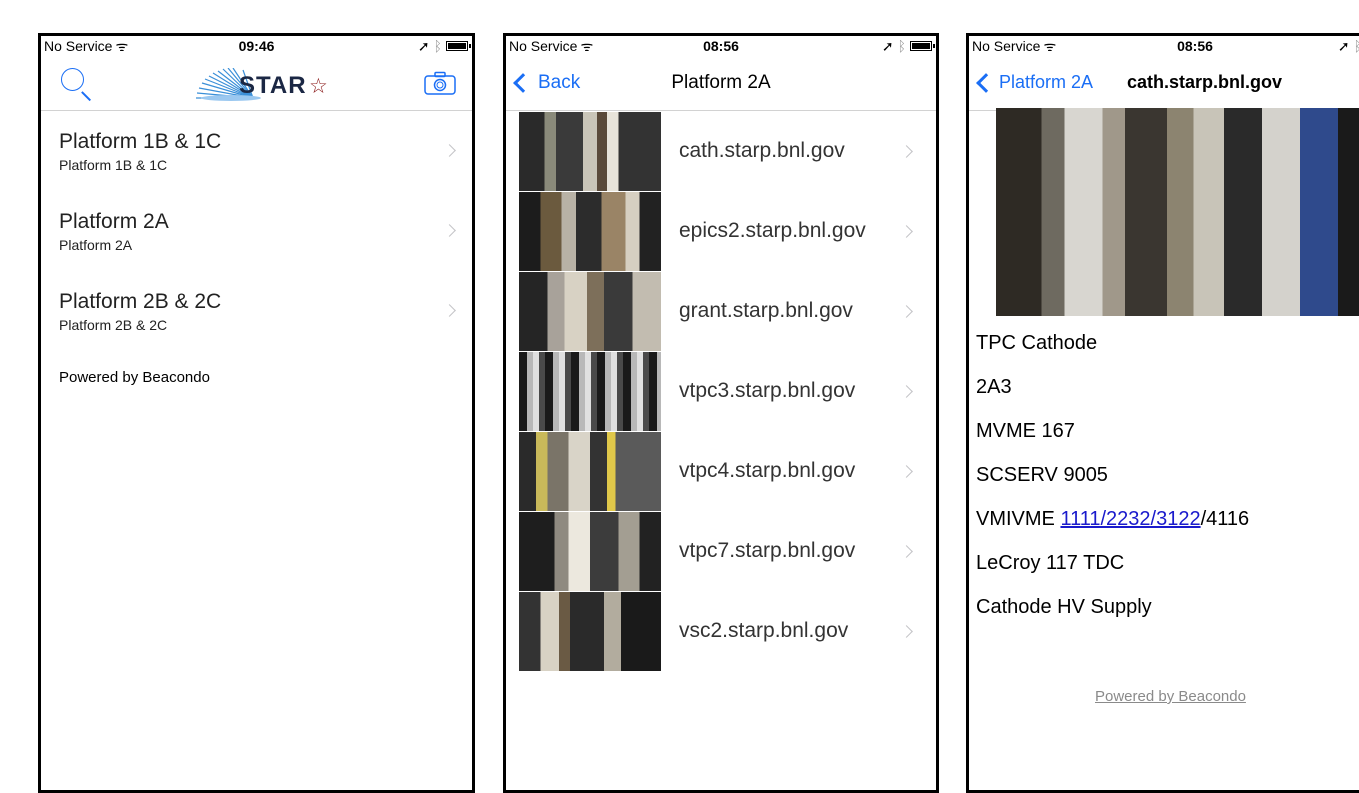 This screenshot has width=1359, height=793. What do you see at coordinates (994, 387) in the screenshot?
I see `detail-line: 2A3` at bounding box center [994, 387].